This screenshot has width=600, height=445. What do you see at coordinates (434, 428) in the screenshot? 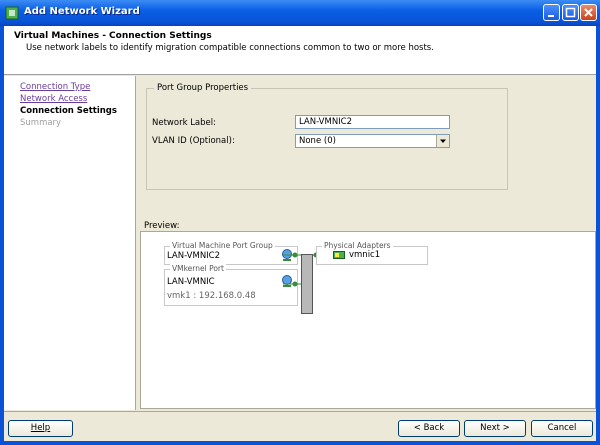
I see `back-label: Back` at bounding box center [434, 428].